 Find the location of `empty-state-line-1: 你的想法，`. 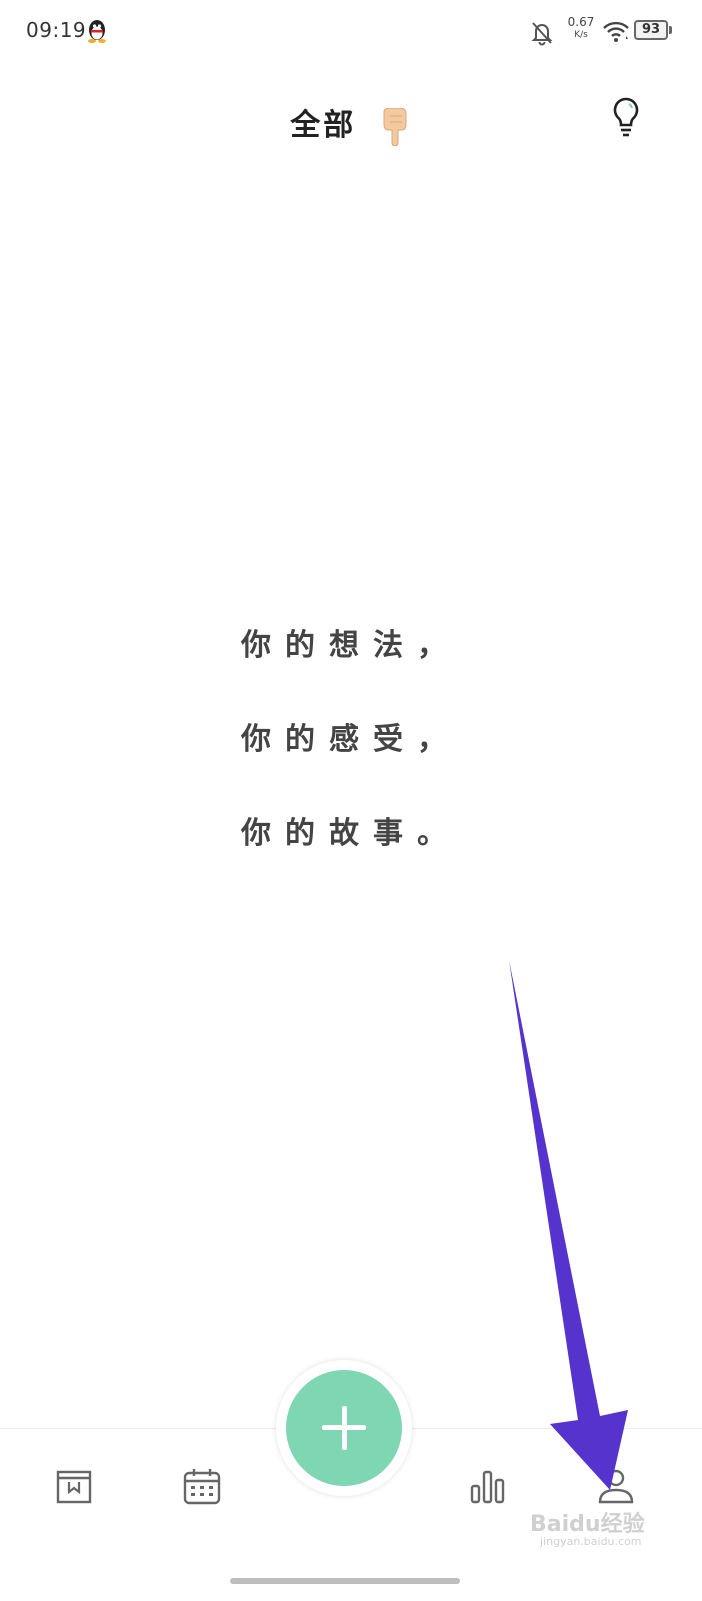

empty-state-line-1: 你的想法， is located at coordinates (351, 645).